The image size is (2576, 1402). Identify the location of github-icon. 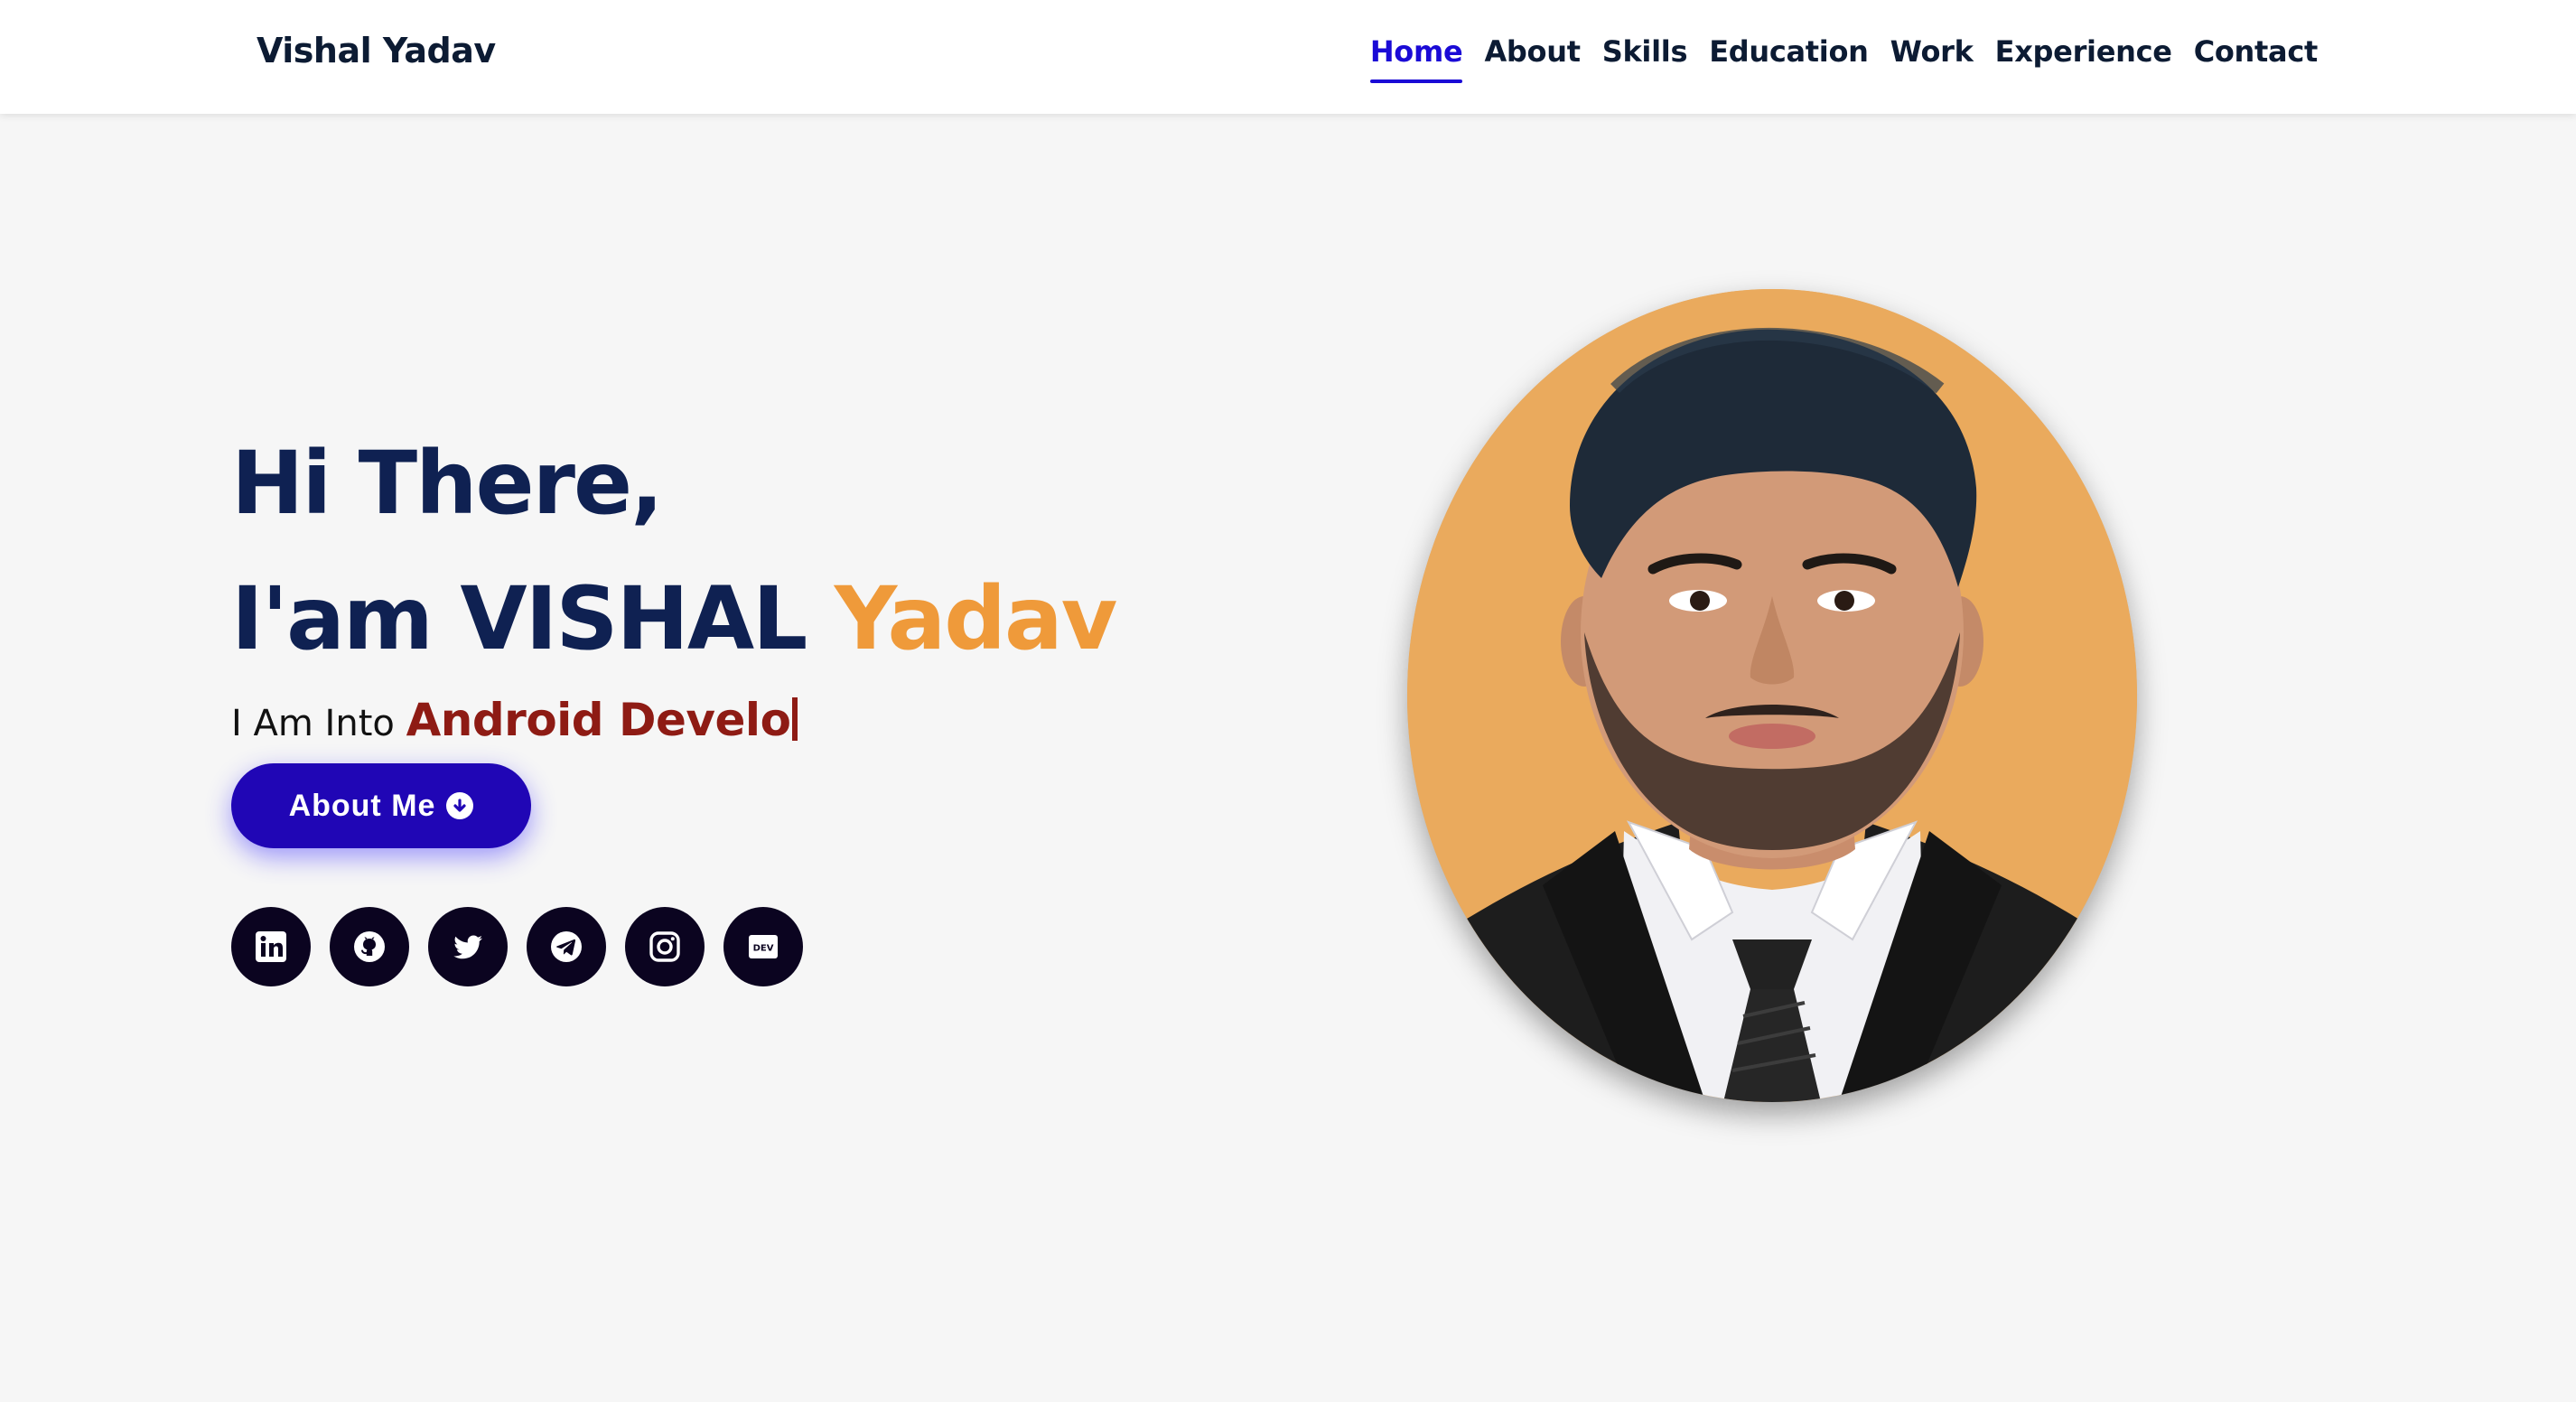
(369, 947).